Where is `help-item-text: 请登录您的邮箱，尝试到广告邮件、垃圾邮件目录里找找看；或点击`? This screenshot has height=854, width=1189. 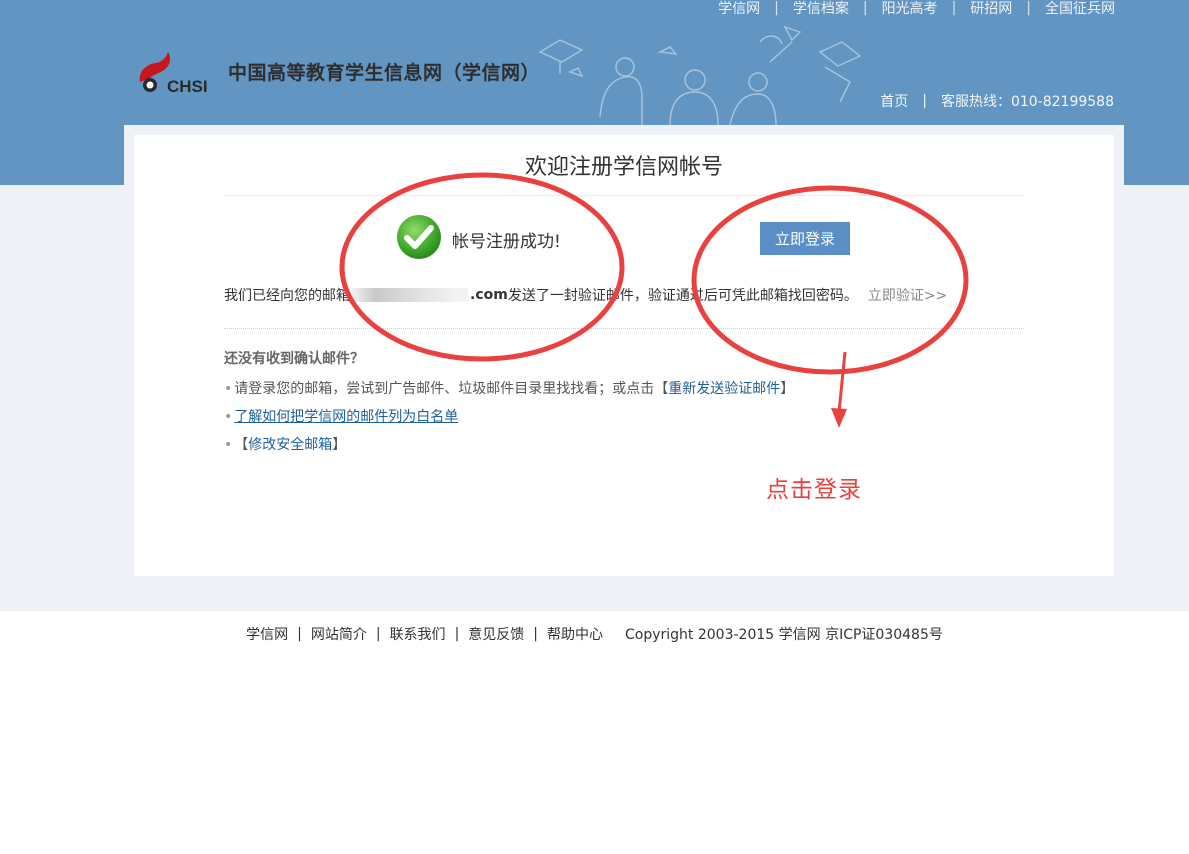 help-item-text: 请登录您的邮箱，尝试到广告邮件、垃圾邮件目录里找找看；或点击 is located at coordinates (444, 389).